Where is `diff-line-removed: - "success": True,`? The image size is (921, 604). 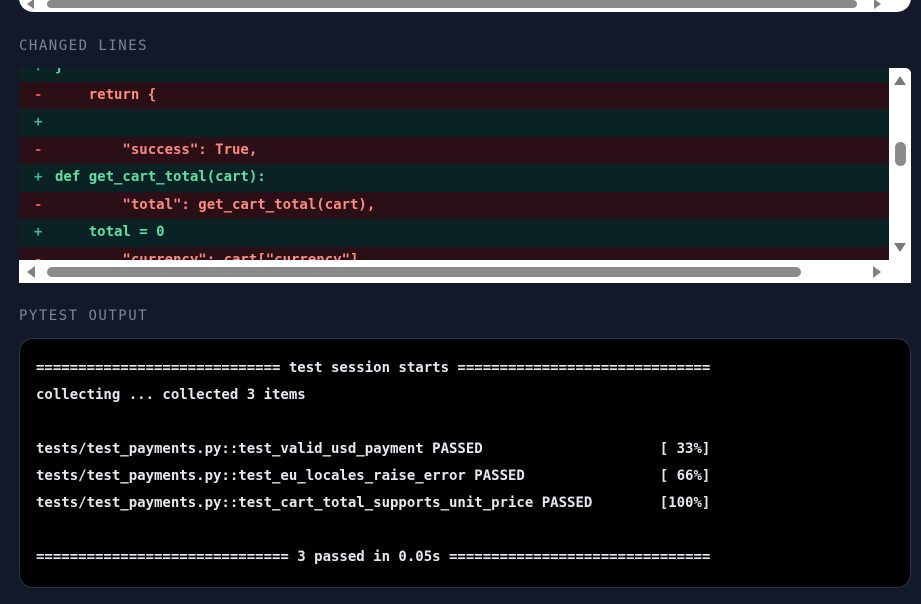 diff-line-removed: - "success": True, is located at coordinates (454, 150).